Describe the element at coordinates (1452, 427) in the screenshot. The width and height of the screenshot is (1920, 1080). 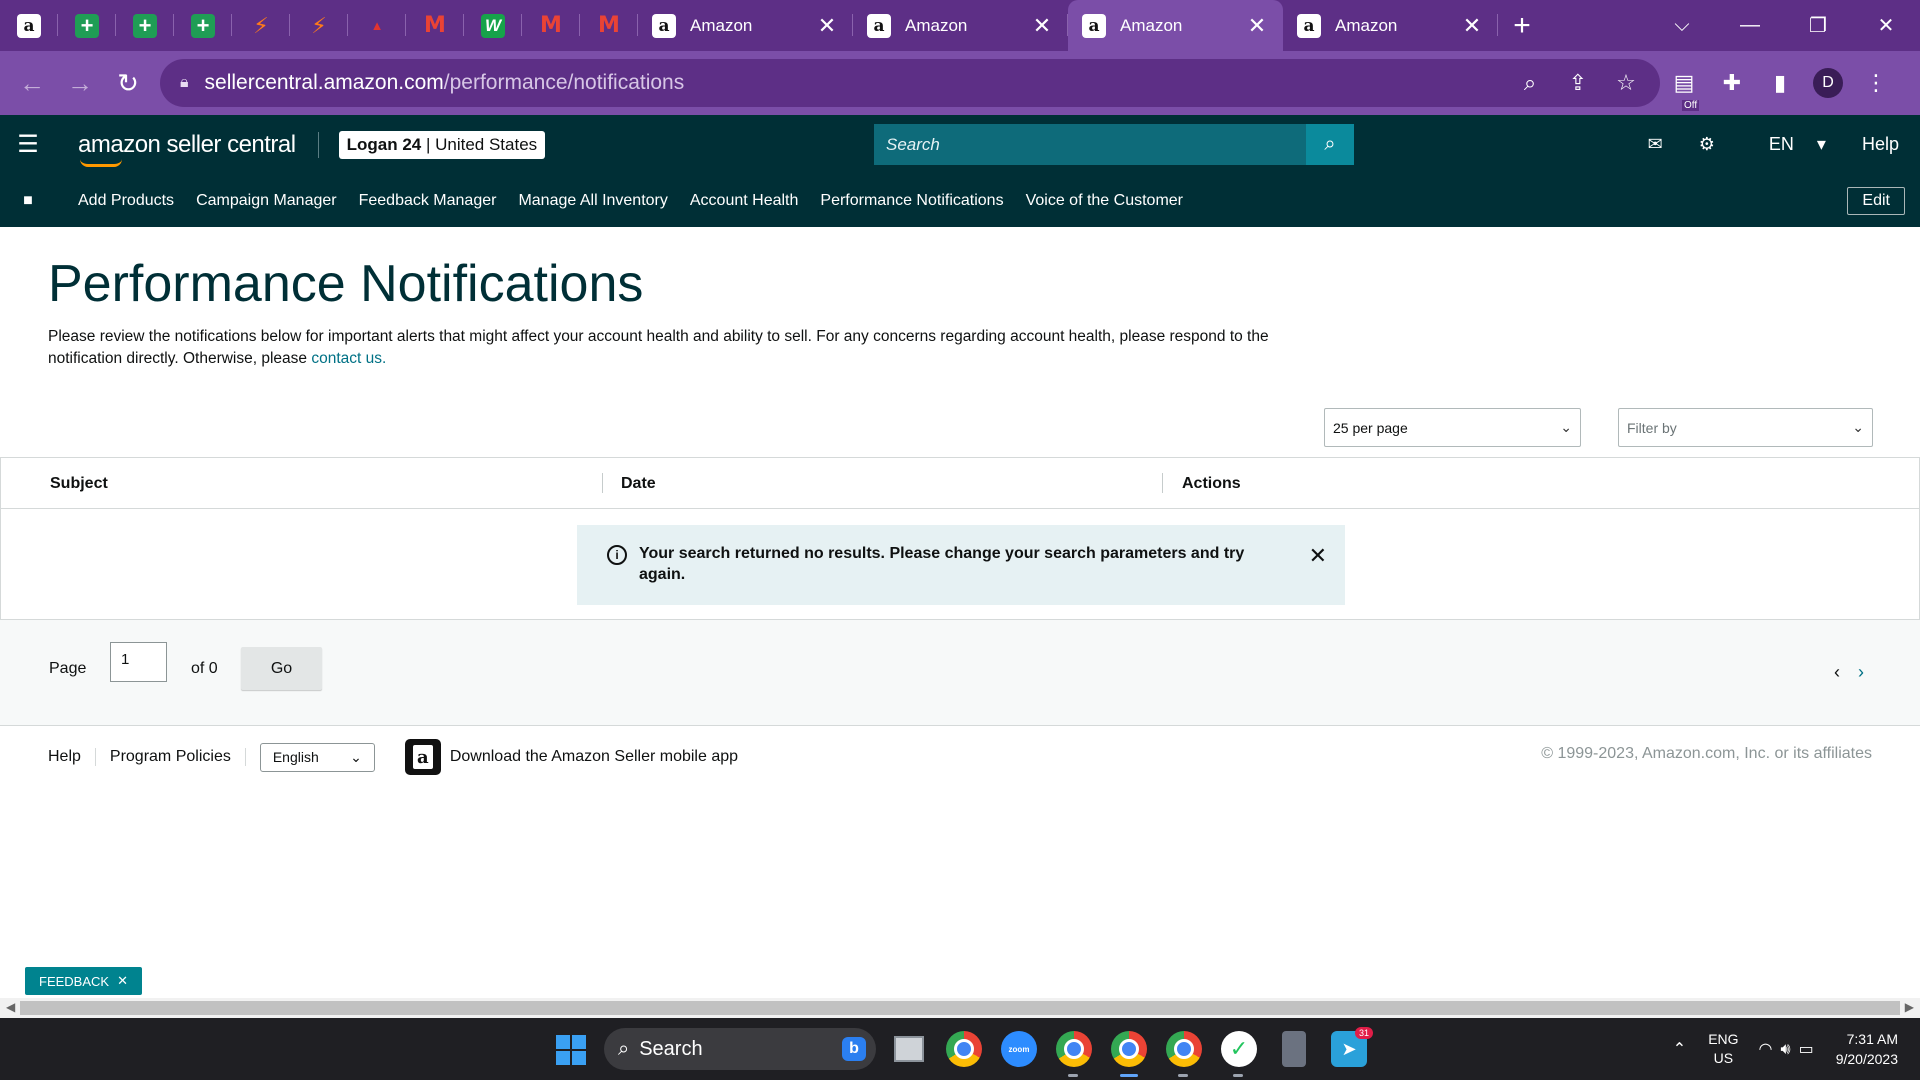
I see `per-page-select: 25 per page ⌄` at that location.